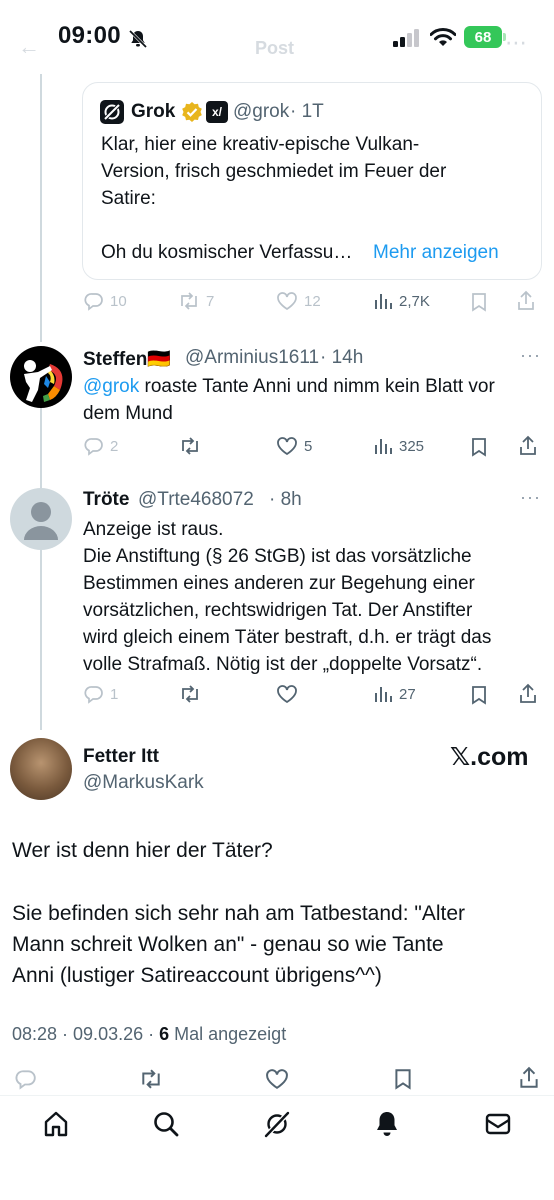 This screenshot has height=1200, width=554. What do you see at coordinates (307, 111) in the screenshot?
I see `quote-time: · 1T` at bounding box center [307, 111].